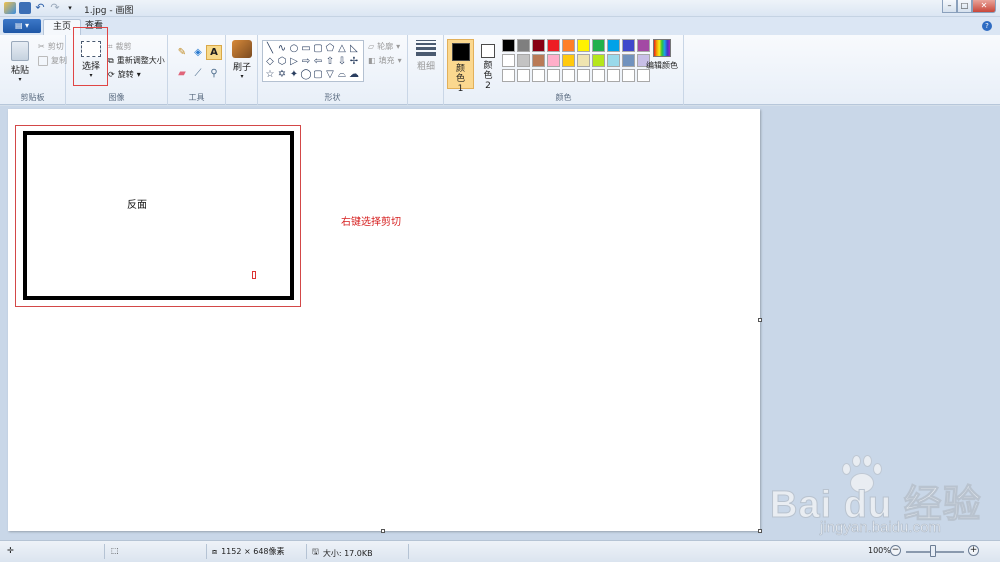 The image size is (1000, 562). Describe the element at coordinates (124, 74) in the screenshot. I see `rotate-button: ⟳ 旋转 ▾` at that location.